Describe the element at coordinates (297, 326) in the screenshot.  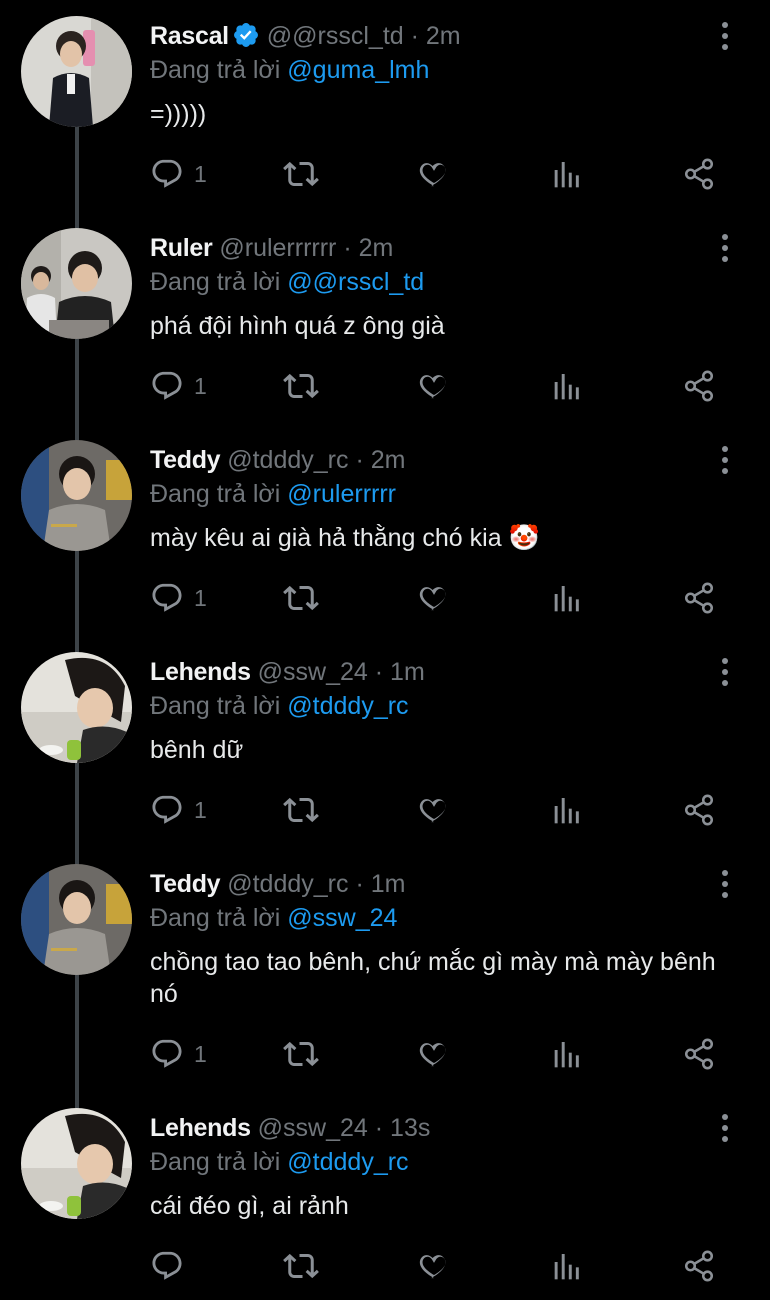
I see `tweet-text: phá đội hình quá z ông già` at that location.